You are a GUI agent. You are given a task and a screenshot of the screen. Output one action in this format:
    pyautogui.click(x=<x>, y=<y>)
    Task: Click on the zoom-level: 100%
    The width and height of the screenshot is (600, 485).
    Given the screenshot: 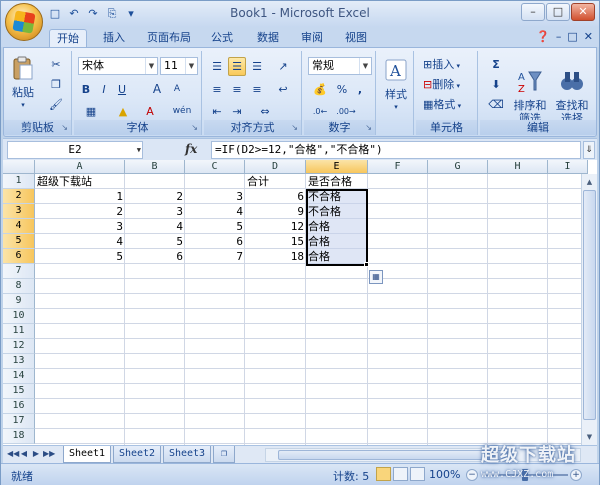 What is the action you would take?
    pyautogui.click(x=444, y=474)
    